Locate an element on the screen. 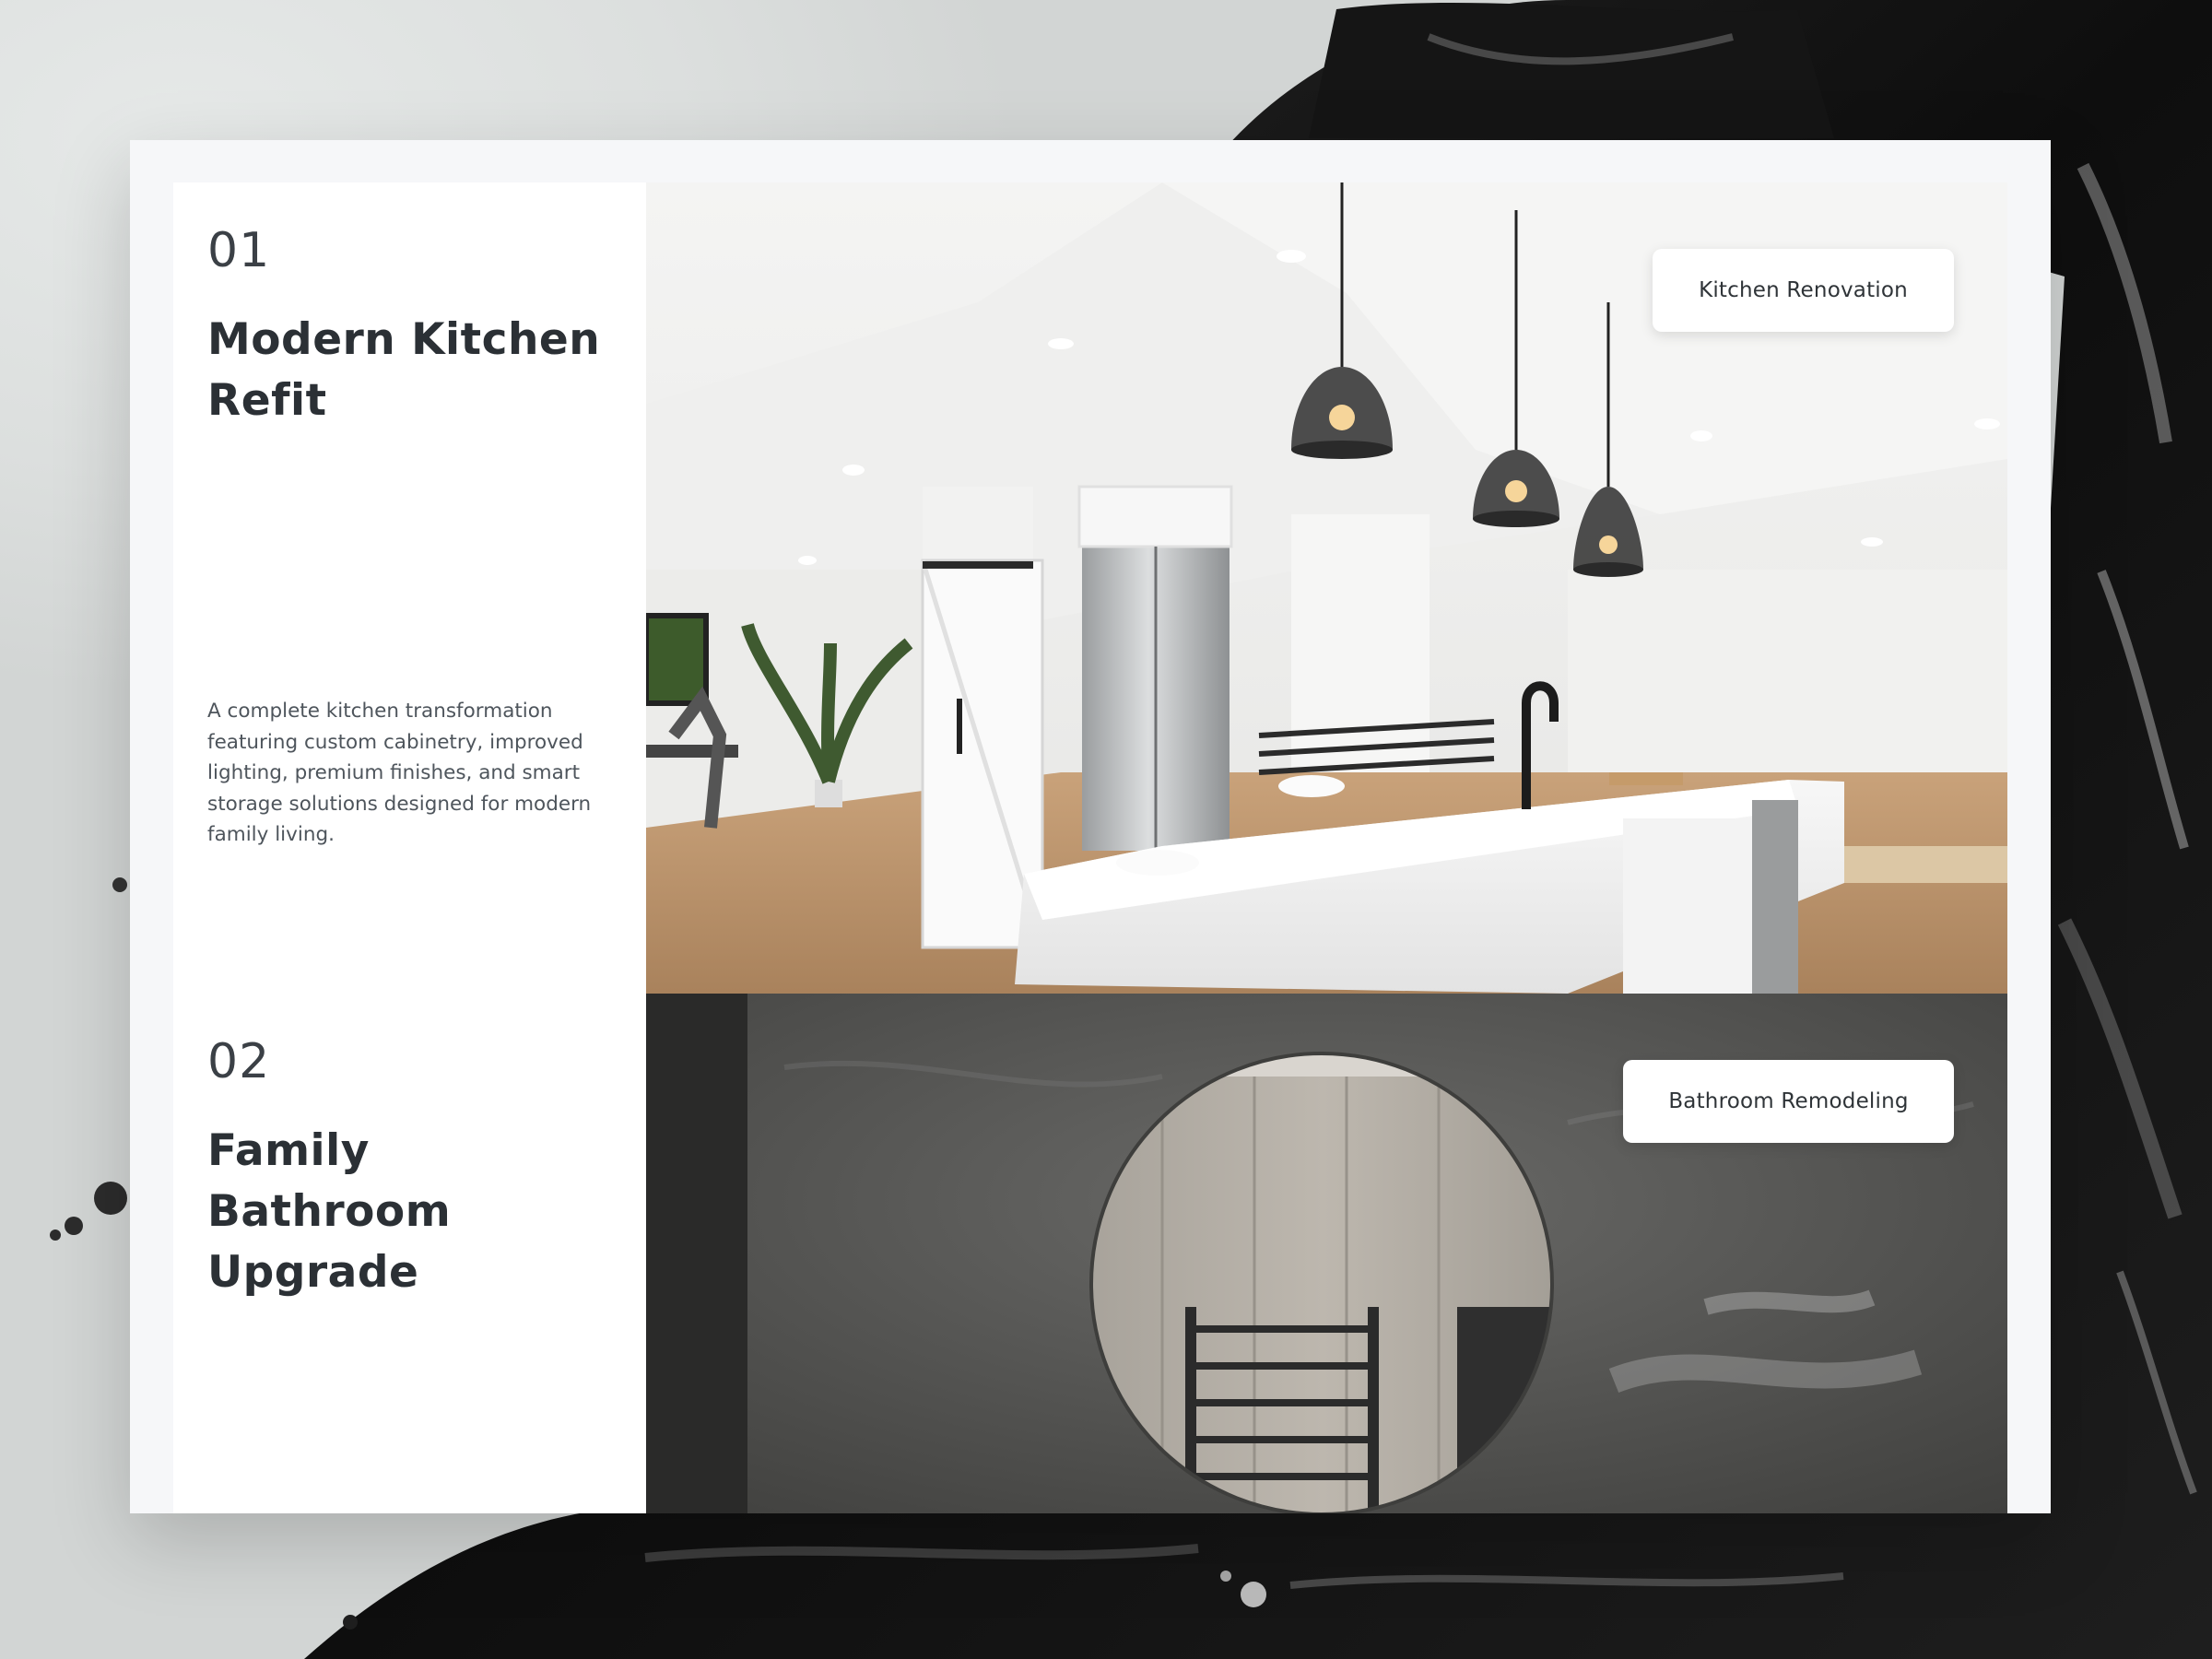 This screenshot has height=1659, width=2212. category-tag: Kitchen Renovation is located at coordinates (1803, 290).